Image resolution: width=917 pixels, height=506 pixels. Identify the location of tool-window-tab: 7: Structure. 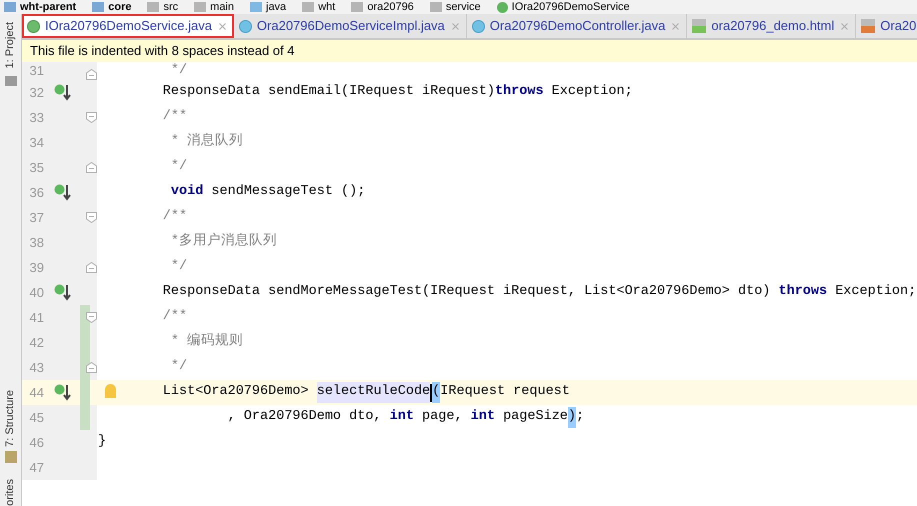
(10, 419).